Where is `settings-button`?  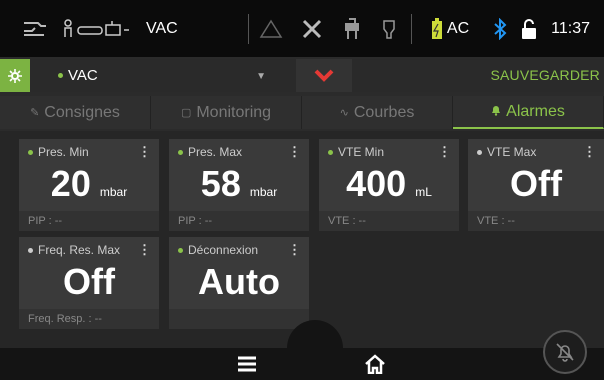
settings-button is located at coordinates (15, 75).